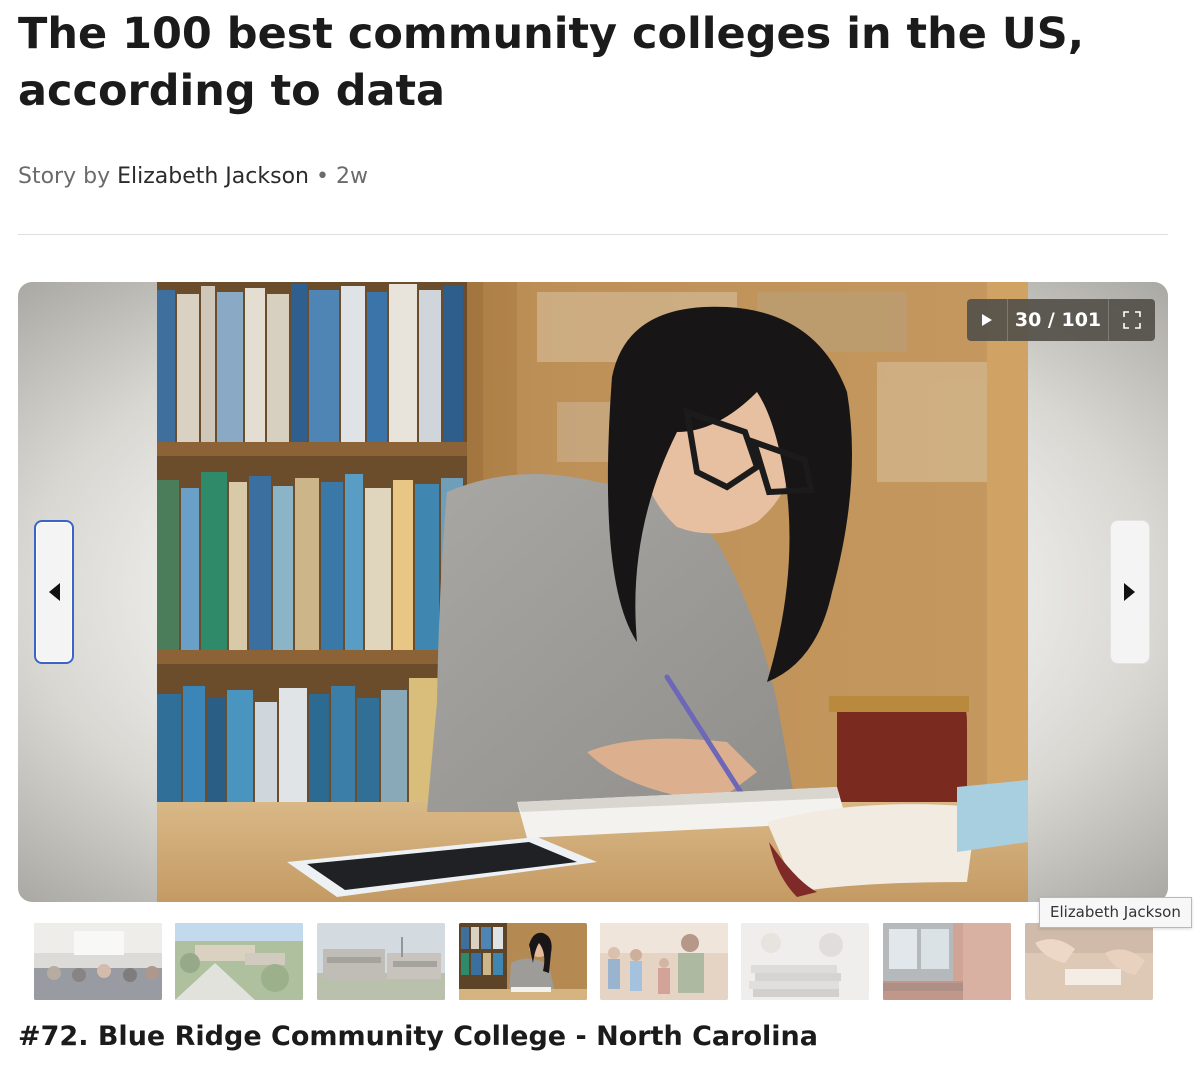  What do you see at coordinates (1058, 320) in the screenshot?
I see `slide-counter: 30 / 101` at bounding box center [1058, 320].